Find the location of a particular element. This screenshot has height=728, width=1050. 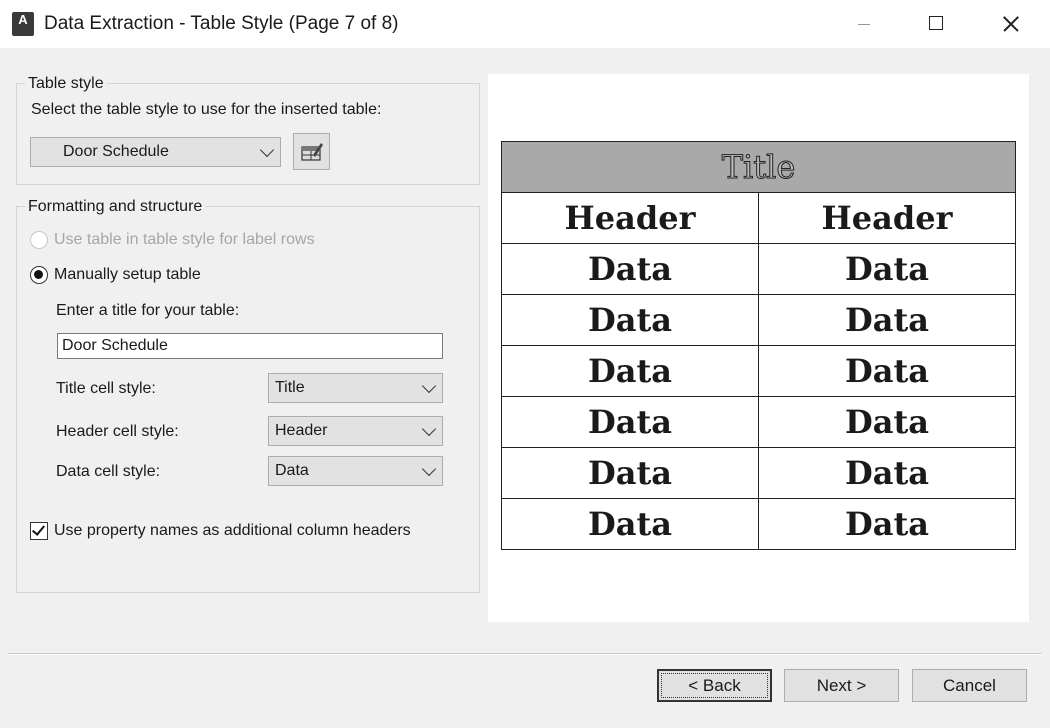

formatting-structure-legend: Formatting and structure is located at coordinates (115, 207).